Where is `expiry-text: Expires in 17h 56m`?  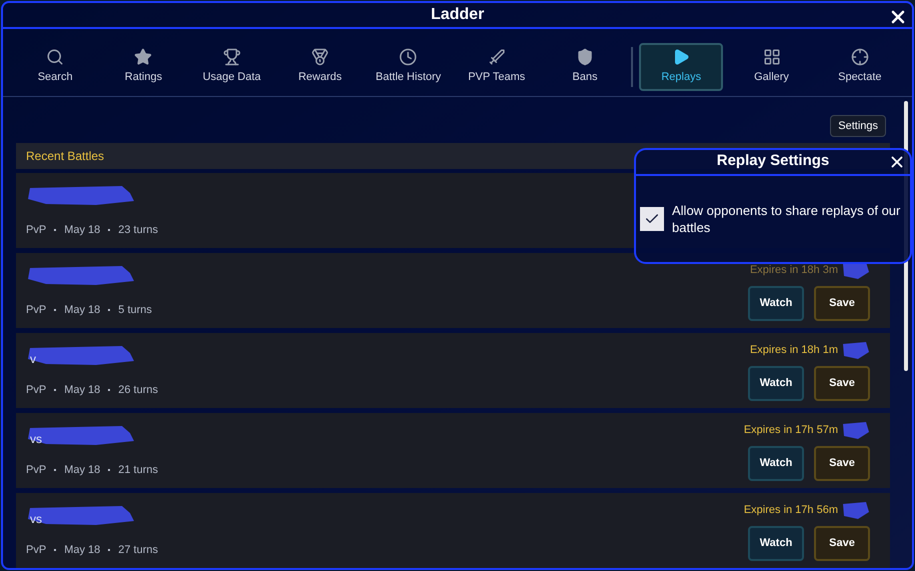
expiry-text: Expires in 17h 56m is located at coordinates (791, 510).